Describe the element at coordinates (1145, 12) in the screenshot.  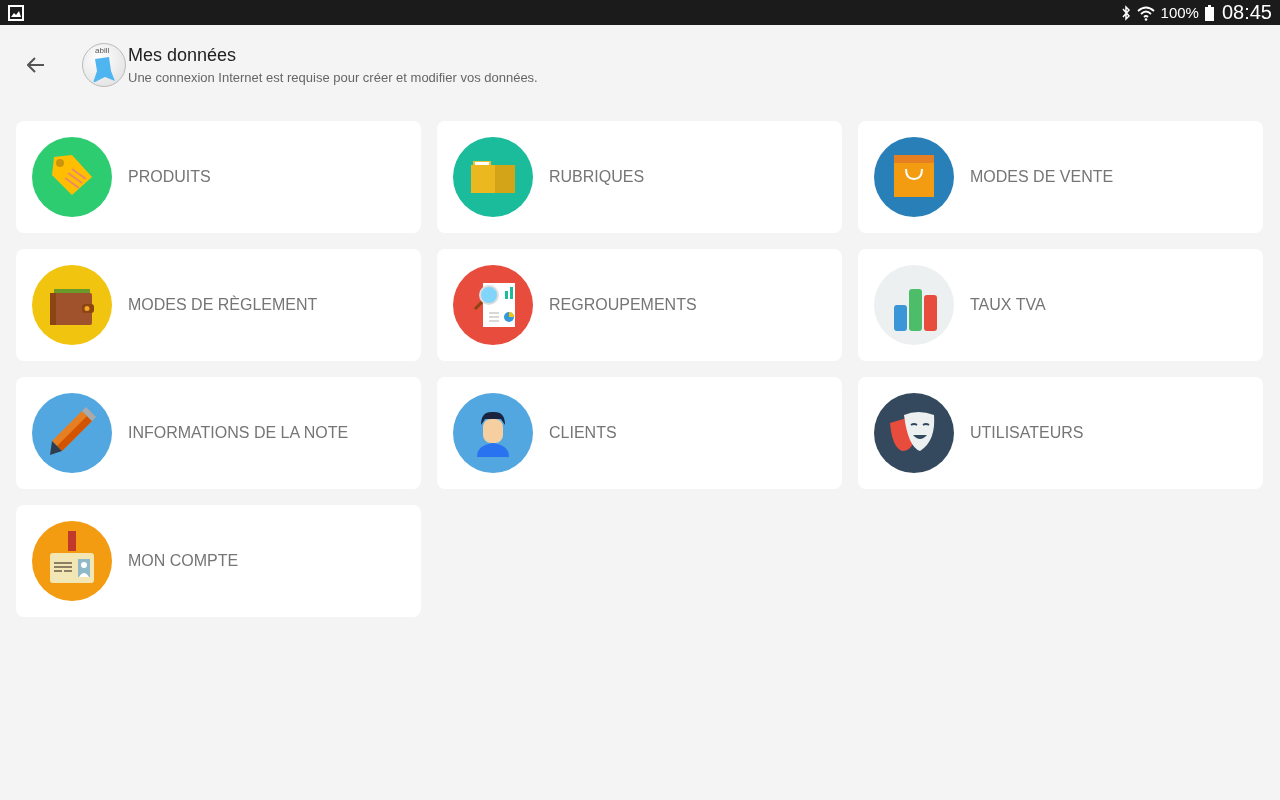
I see `wifi-icon` at that location.